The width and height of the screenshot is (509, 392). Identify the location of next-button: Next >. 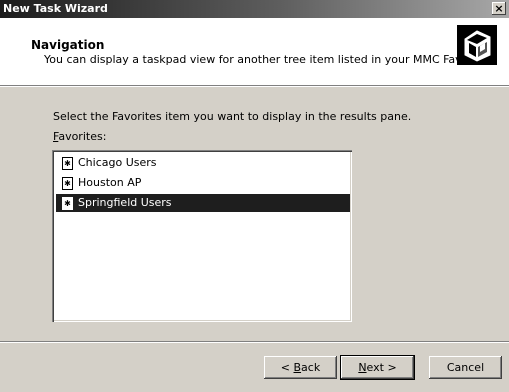
(377, 367).